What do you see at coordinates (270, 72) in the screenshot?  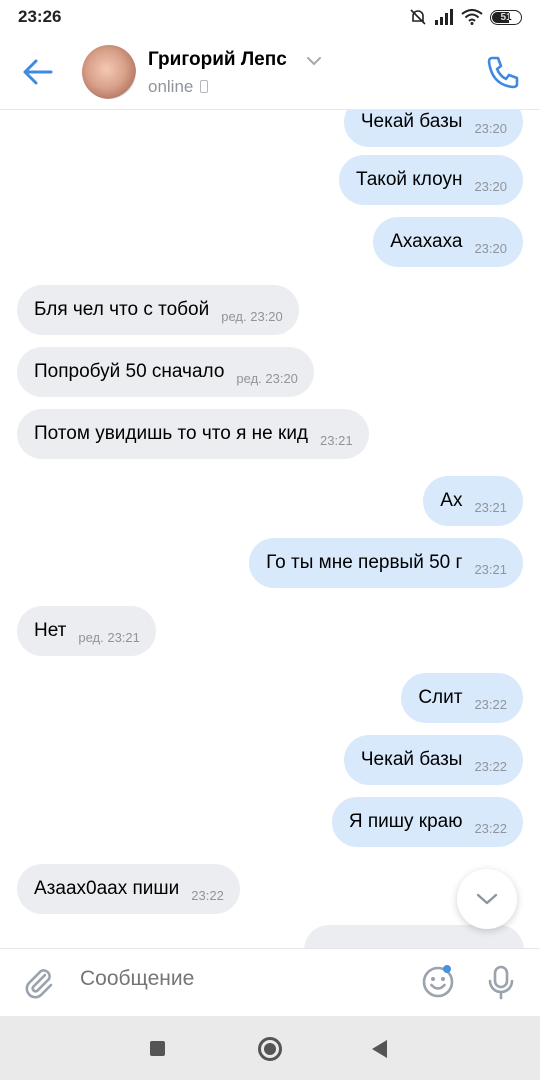 I see `chat-header: Григорий Лепс online` at bounding box center [270, 72].